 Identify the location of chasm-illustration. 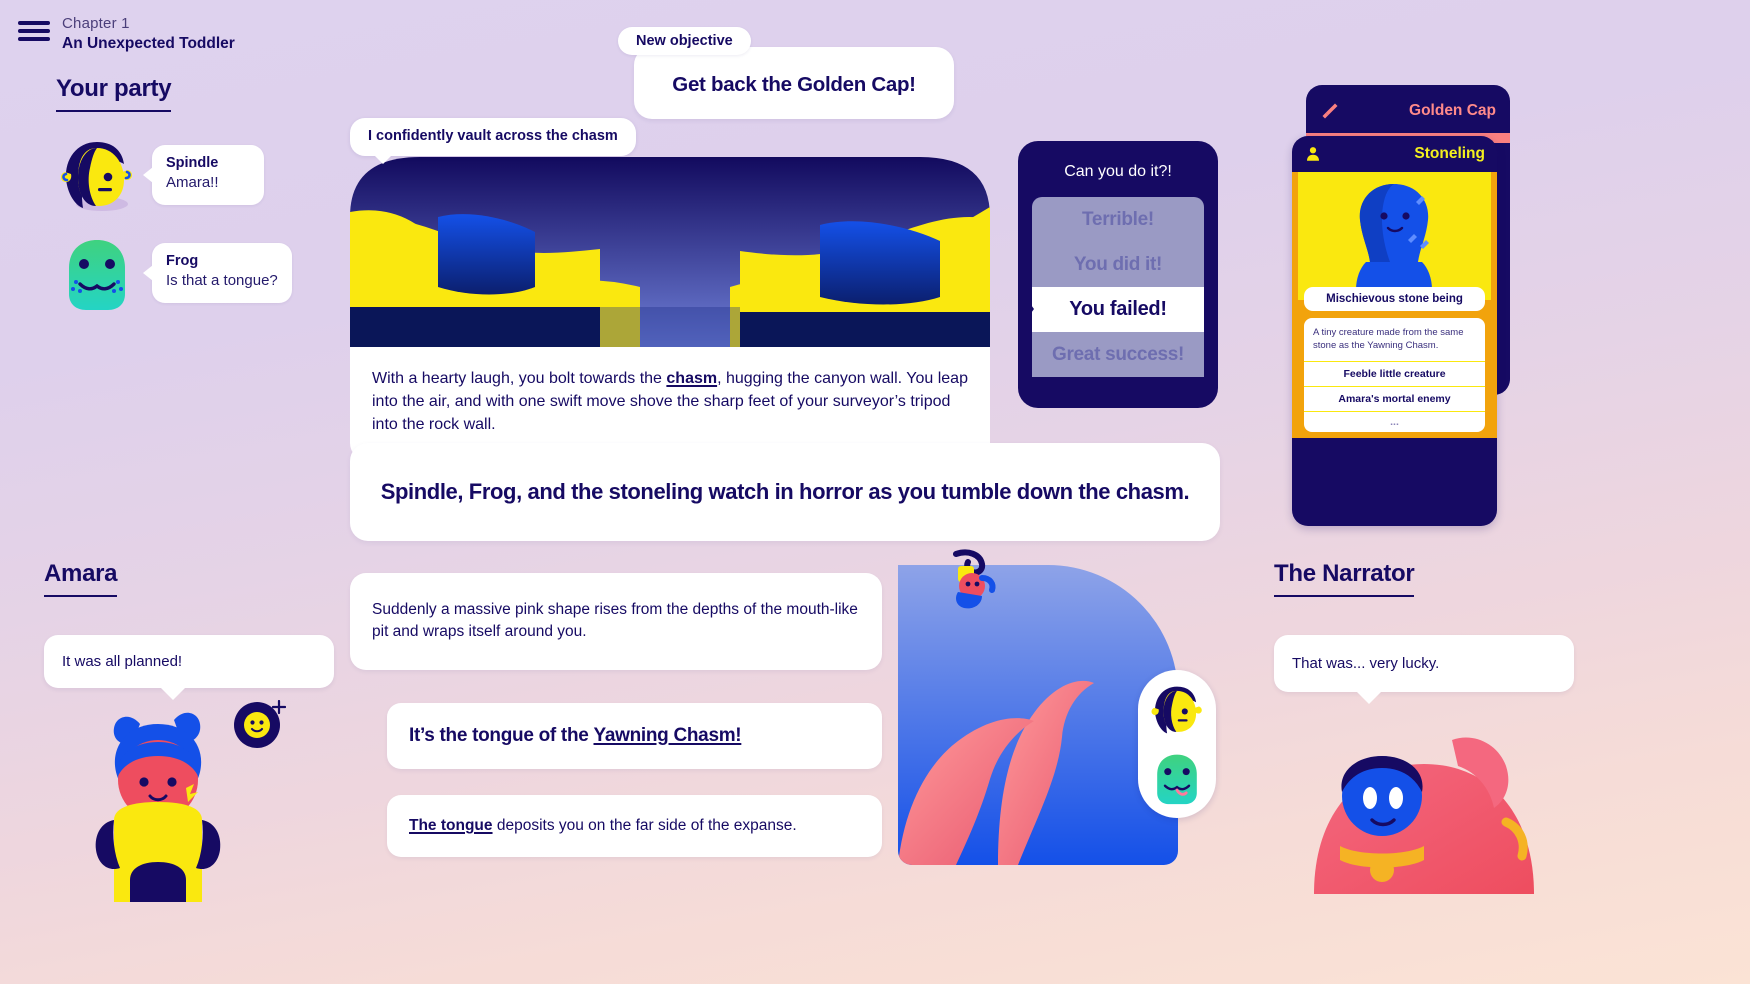
(670, 252).